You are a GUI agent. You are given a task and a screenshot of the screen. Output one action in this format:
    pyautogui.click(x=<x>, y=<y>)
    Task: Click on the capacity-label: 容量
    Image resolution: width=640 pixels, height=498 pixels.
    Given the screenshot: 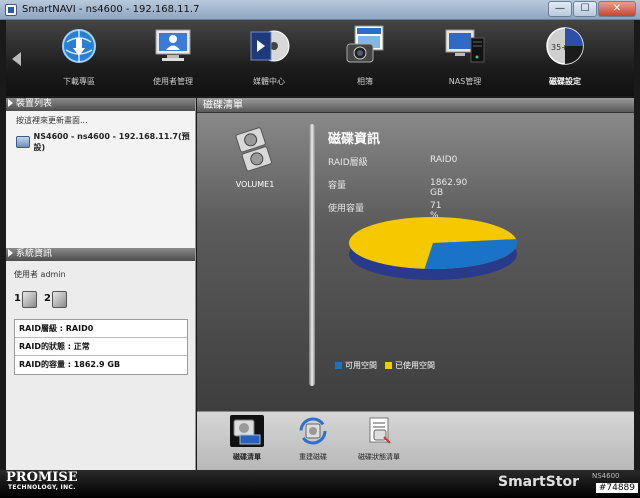 What is the action you would take?
    pyautogui.click(x=337, y=186)
    